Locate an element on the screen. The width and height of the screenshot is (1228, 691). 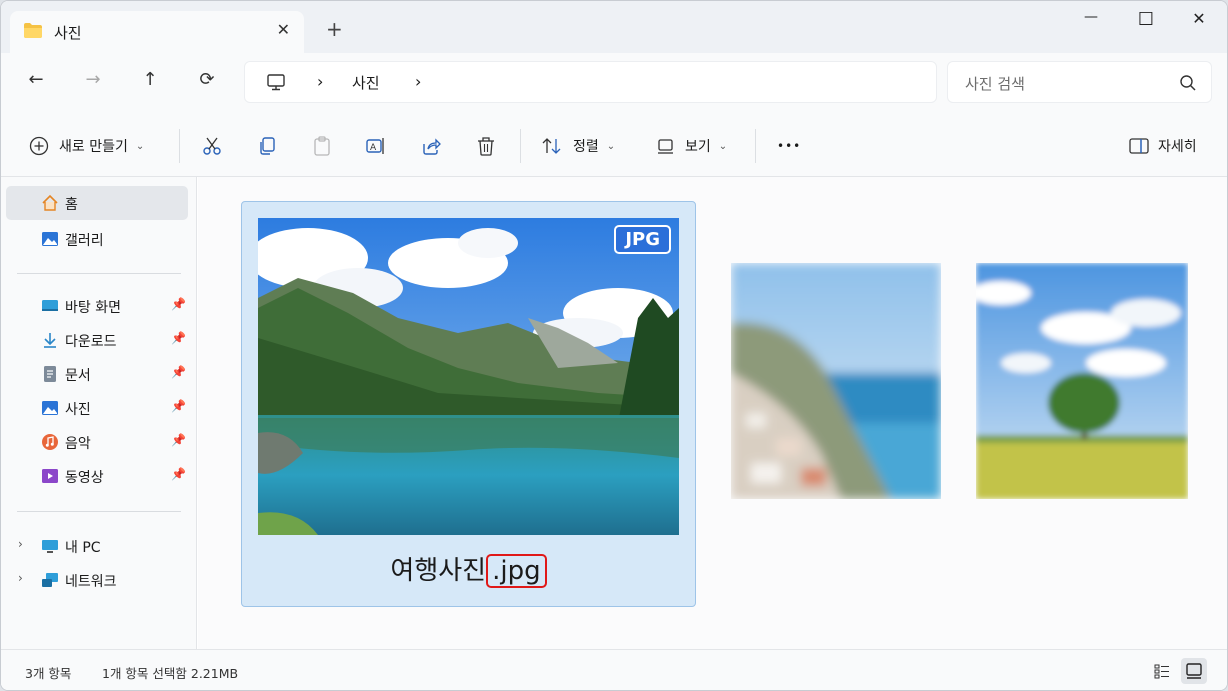
copy-button is located at coordinates (267, 146).